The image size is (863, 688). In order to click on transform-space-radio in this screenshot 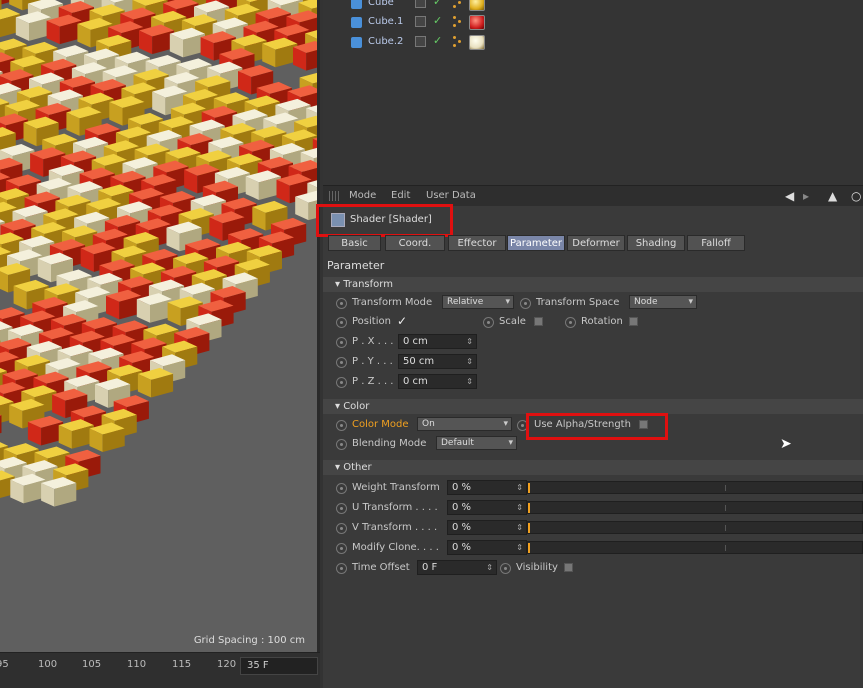, I will do `click(525, 303)`.